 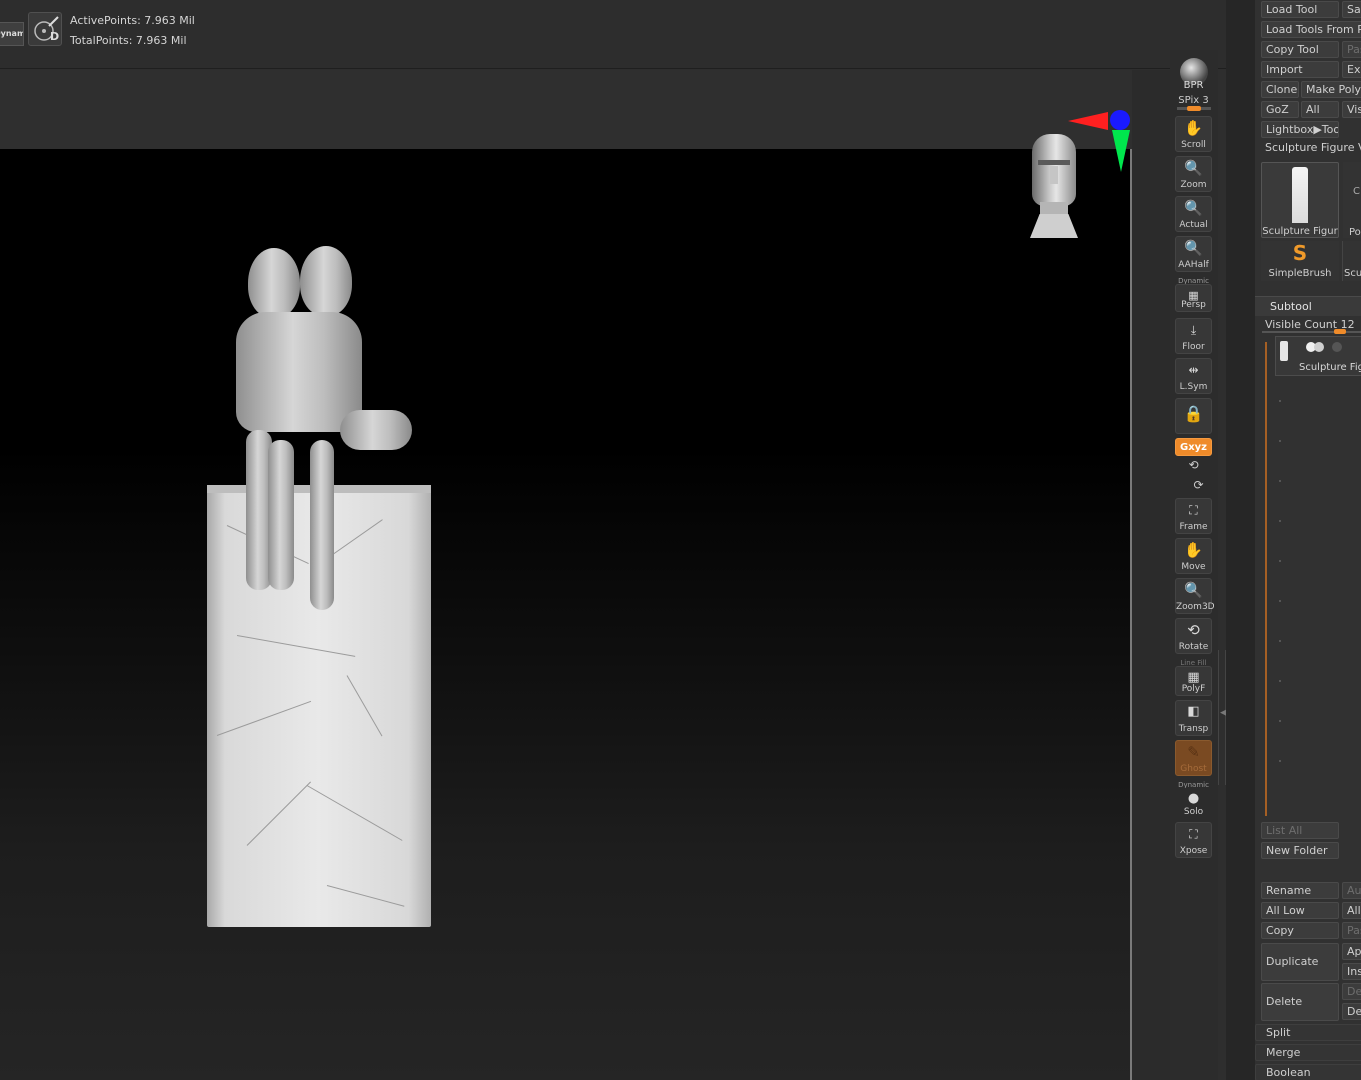 What do you see at coordinates (1193, 265) in the screenshot?
I see `aahalf-label: AAHalf` at bounding box center [1193, 265].